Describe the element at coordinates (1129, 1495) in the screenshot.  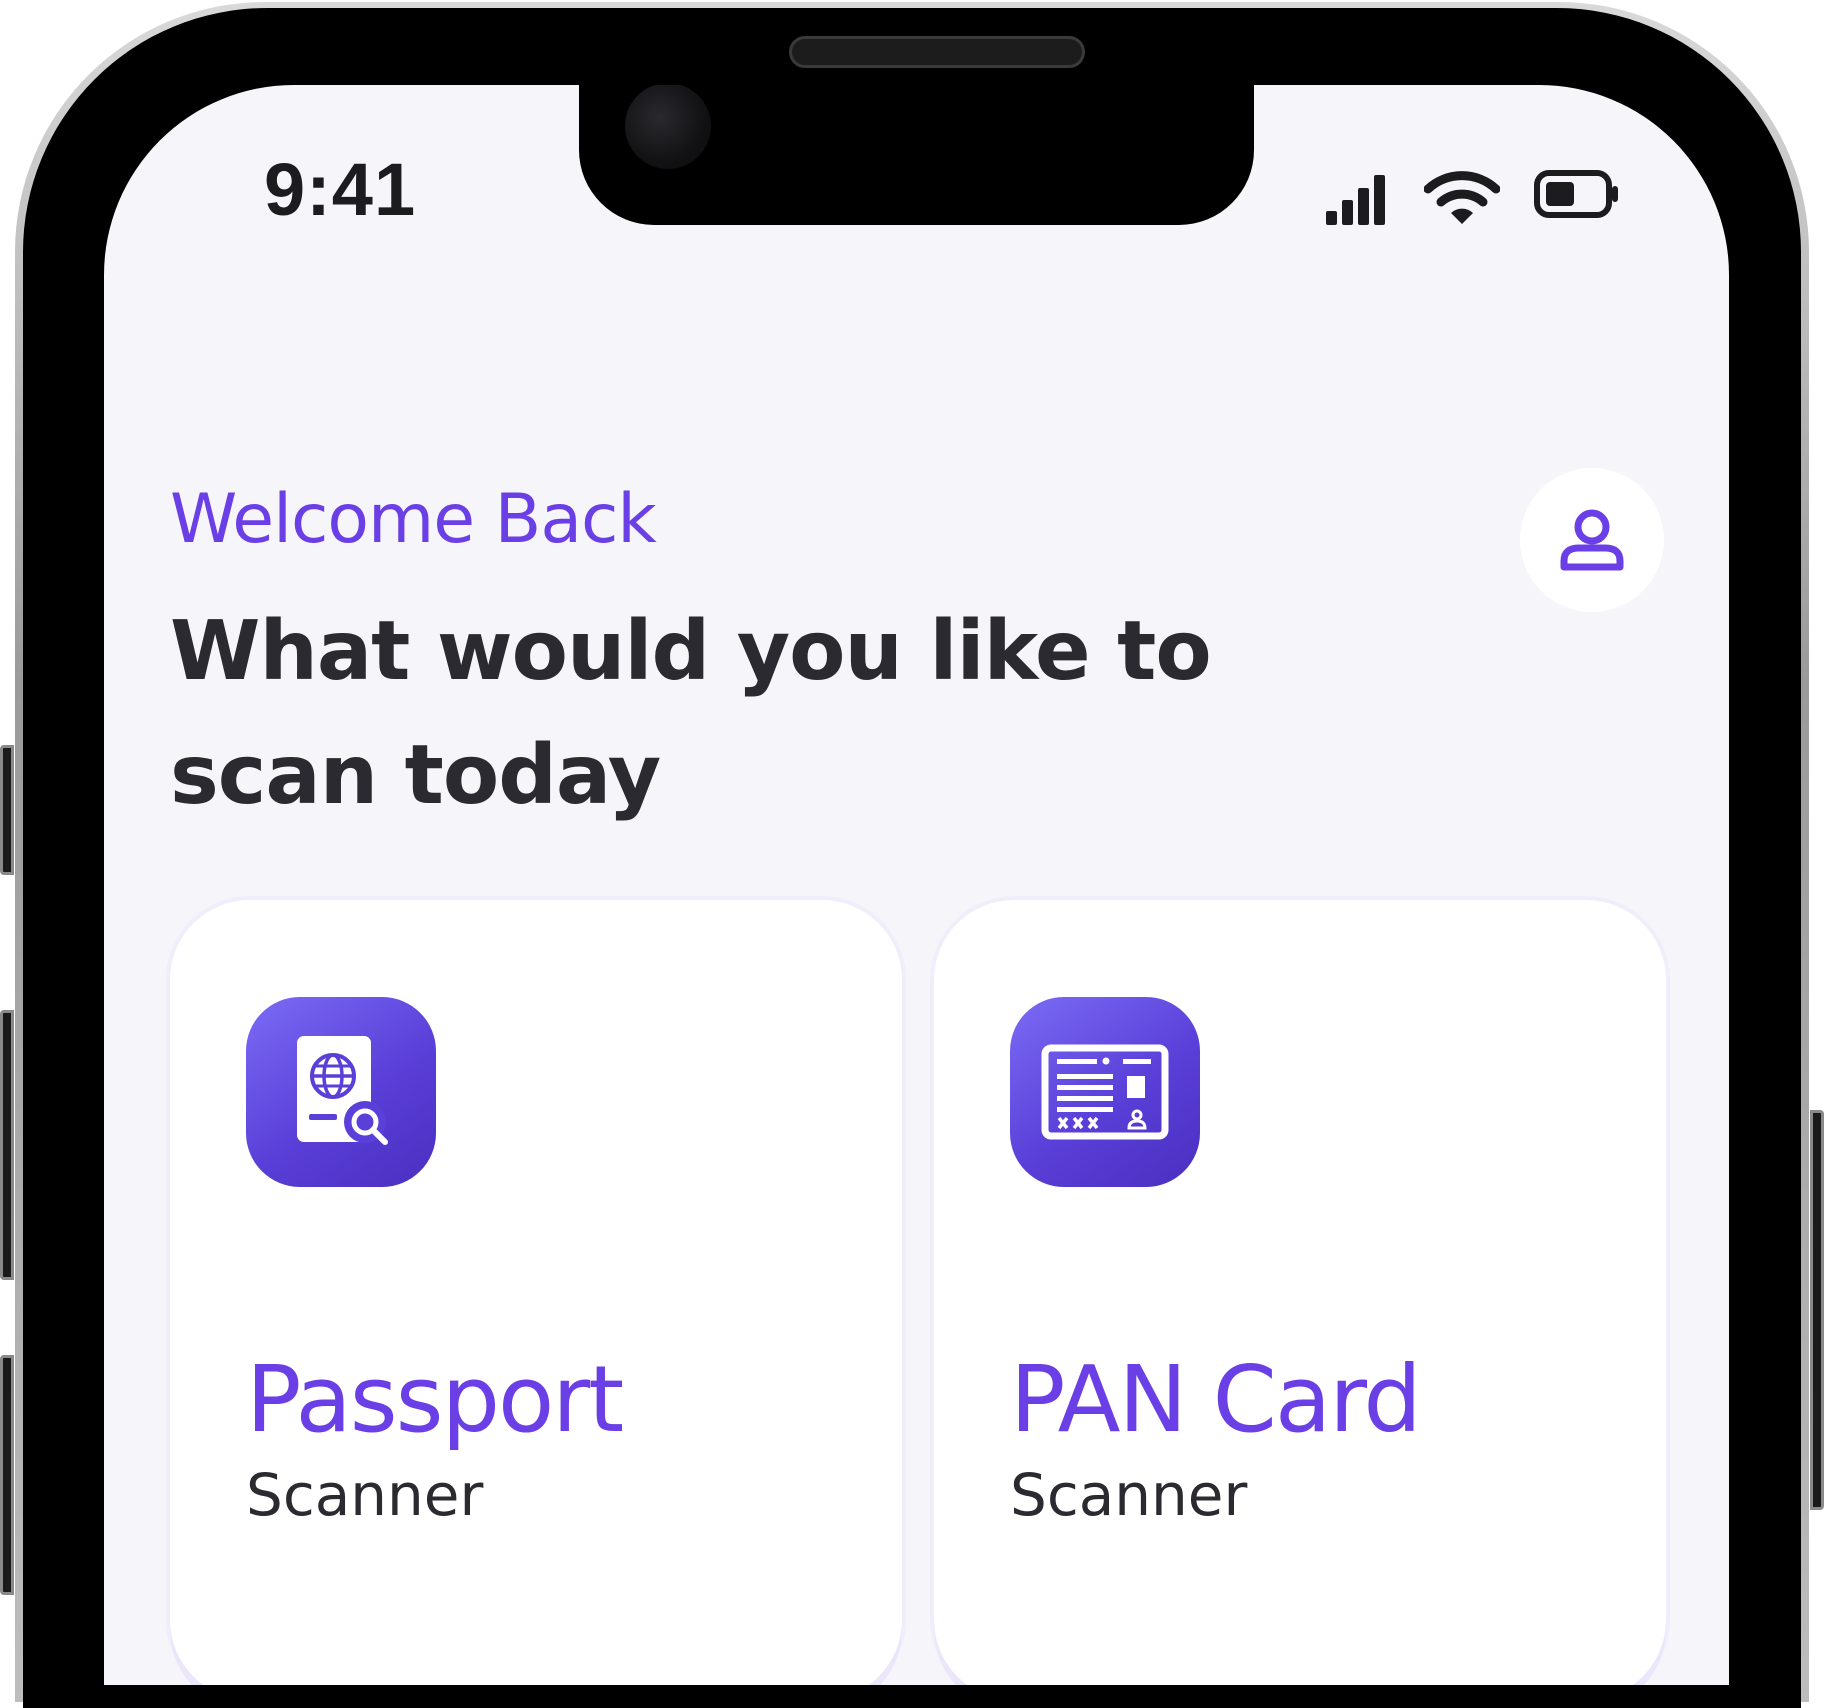
I see `pan-card-subtitle: Scanner` at that location.